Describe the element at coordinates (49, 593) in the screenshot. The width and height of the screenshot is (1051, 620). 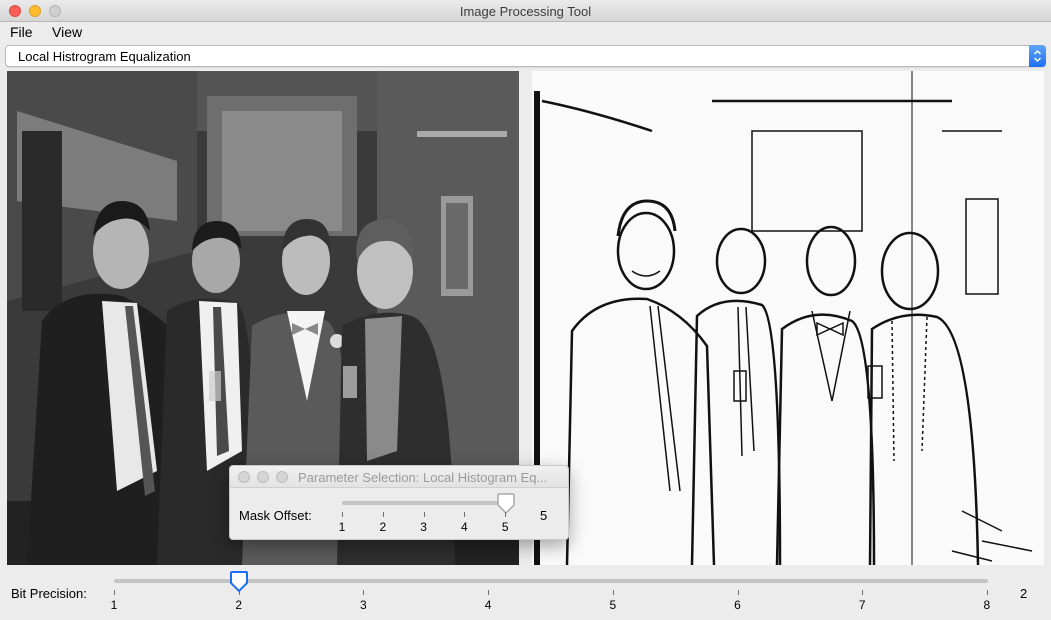
I see `bit-precision-label: Bit Precision:` at that location.